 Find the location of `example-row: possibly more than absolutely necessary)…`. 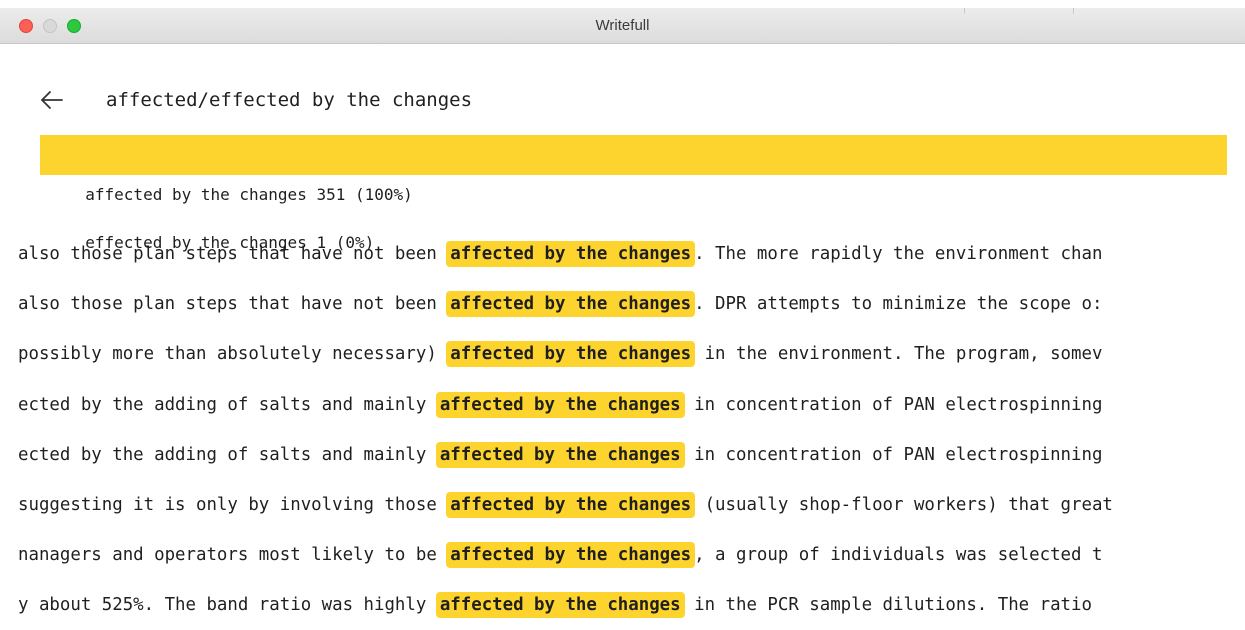

example-row: possibly more than absolutely necessary)… is located at coordinates (615, 359).